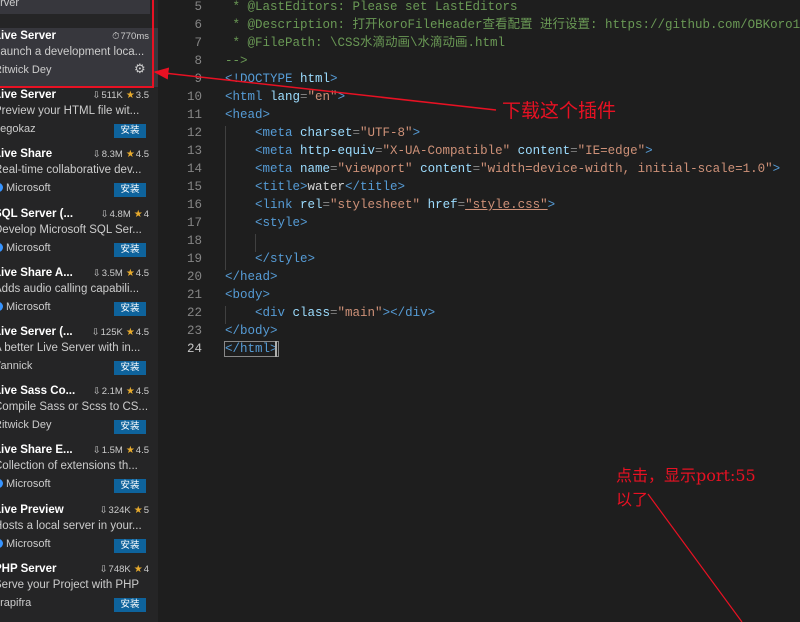 This screenshot has height=622, width=800. I want to click on string: "stylesheet", so click(375, 205).